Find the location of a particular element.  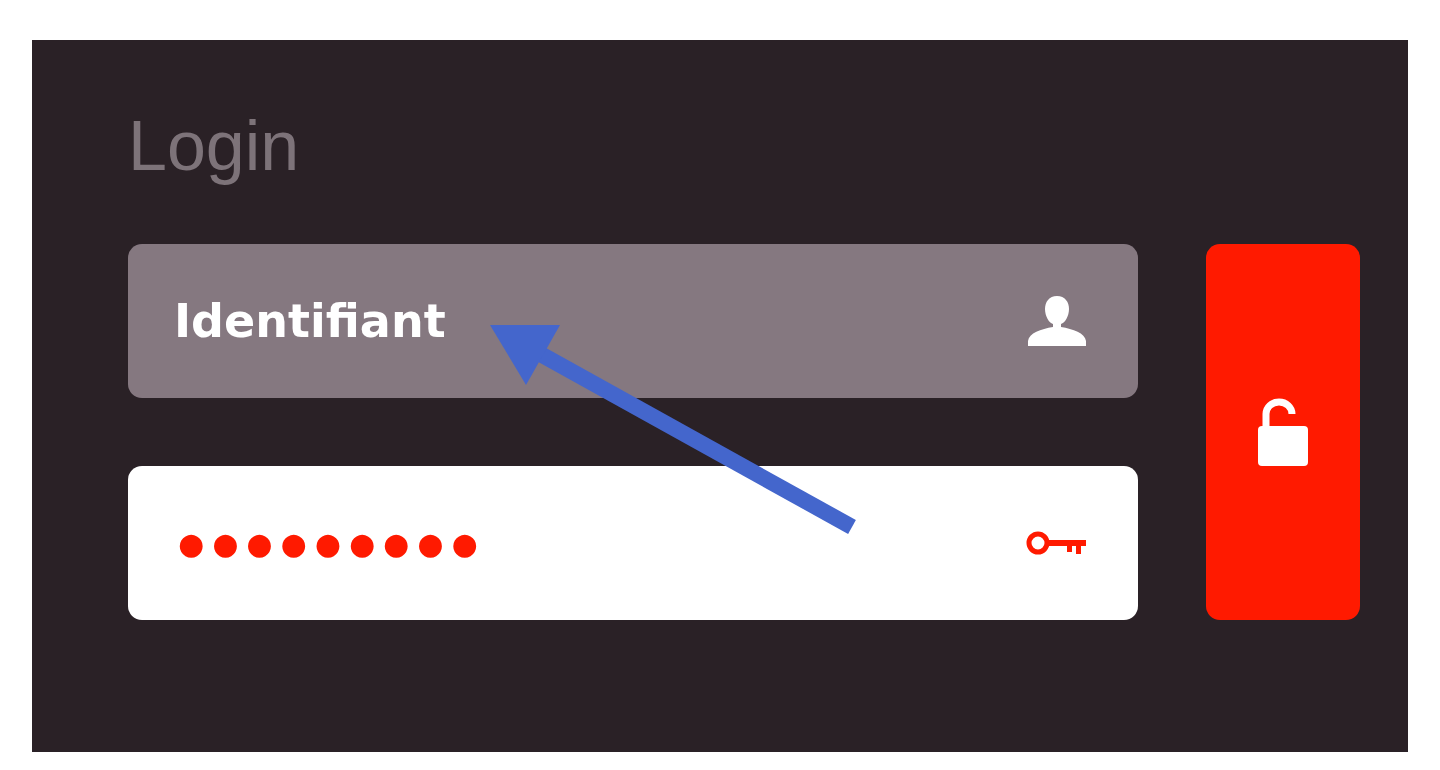

key-icon is located at coordinates (1056, 543).